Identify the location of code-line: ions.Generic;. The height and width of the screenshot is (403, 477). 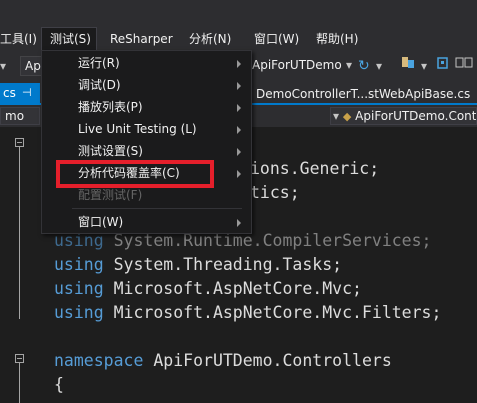
(315, 168).